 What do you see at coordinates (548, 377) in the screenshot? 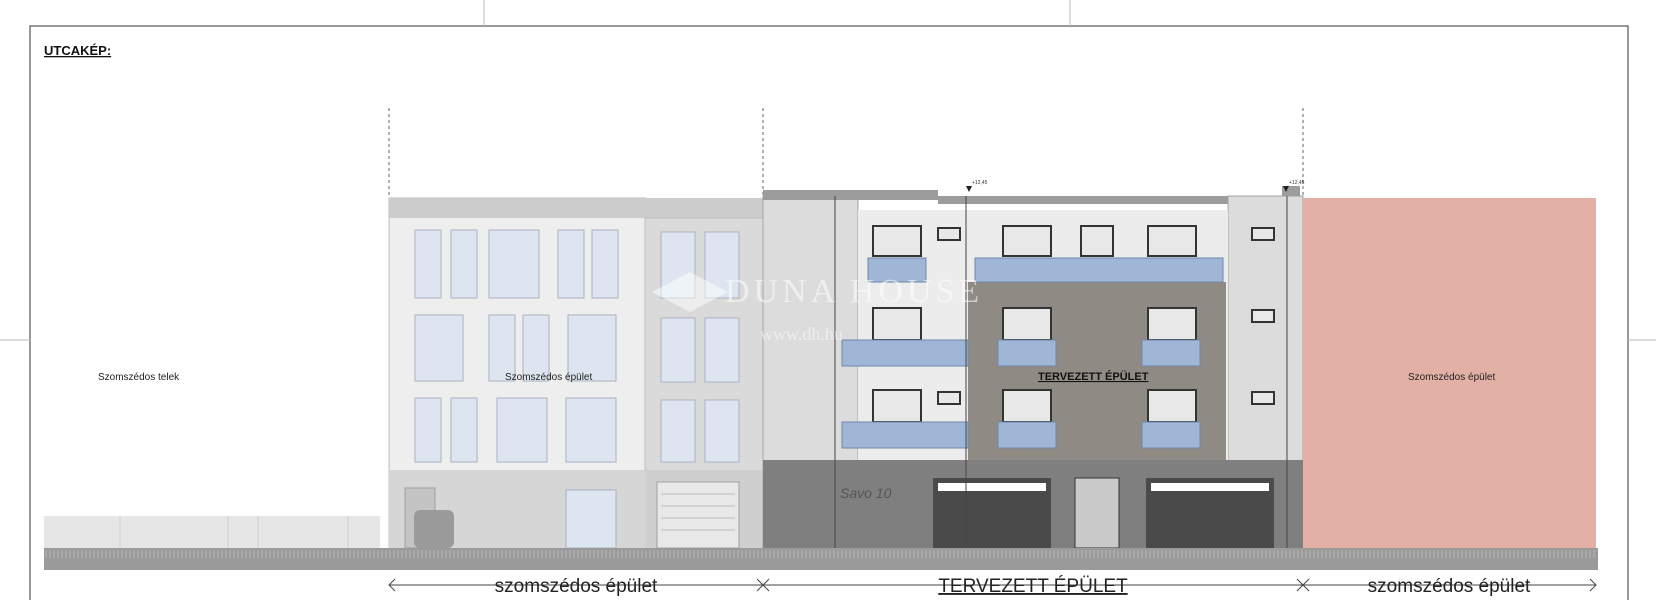
I see `neighbor-building-left-label: Szomszédos épület` at bounding box center [548, 377].